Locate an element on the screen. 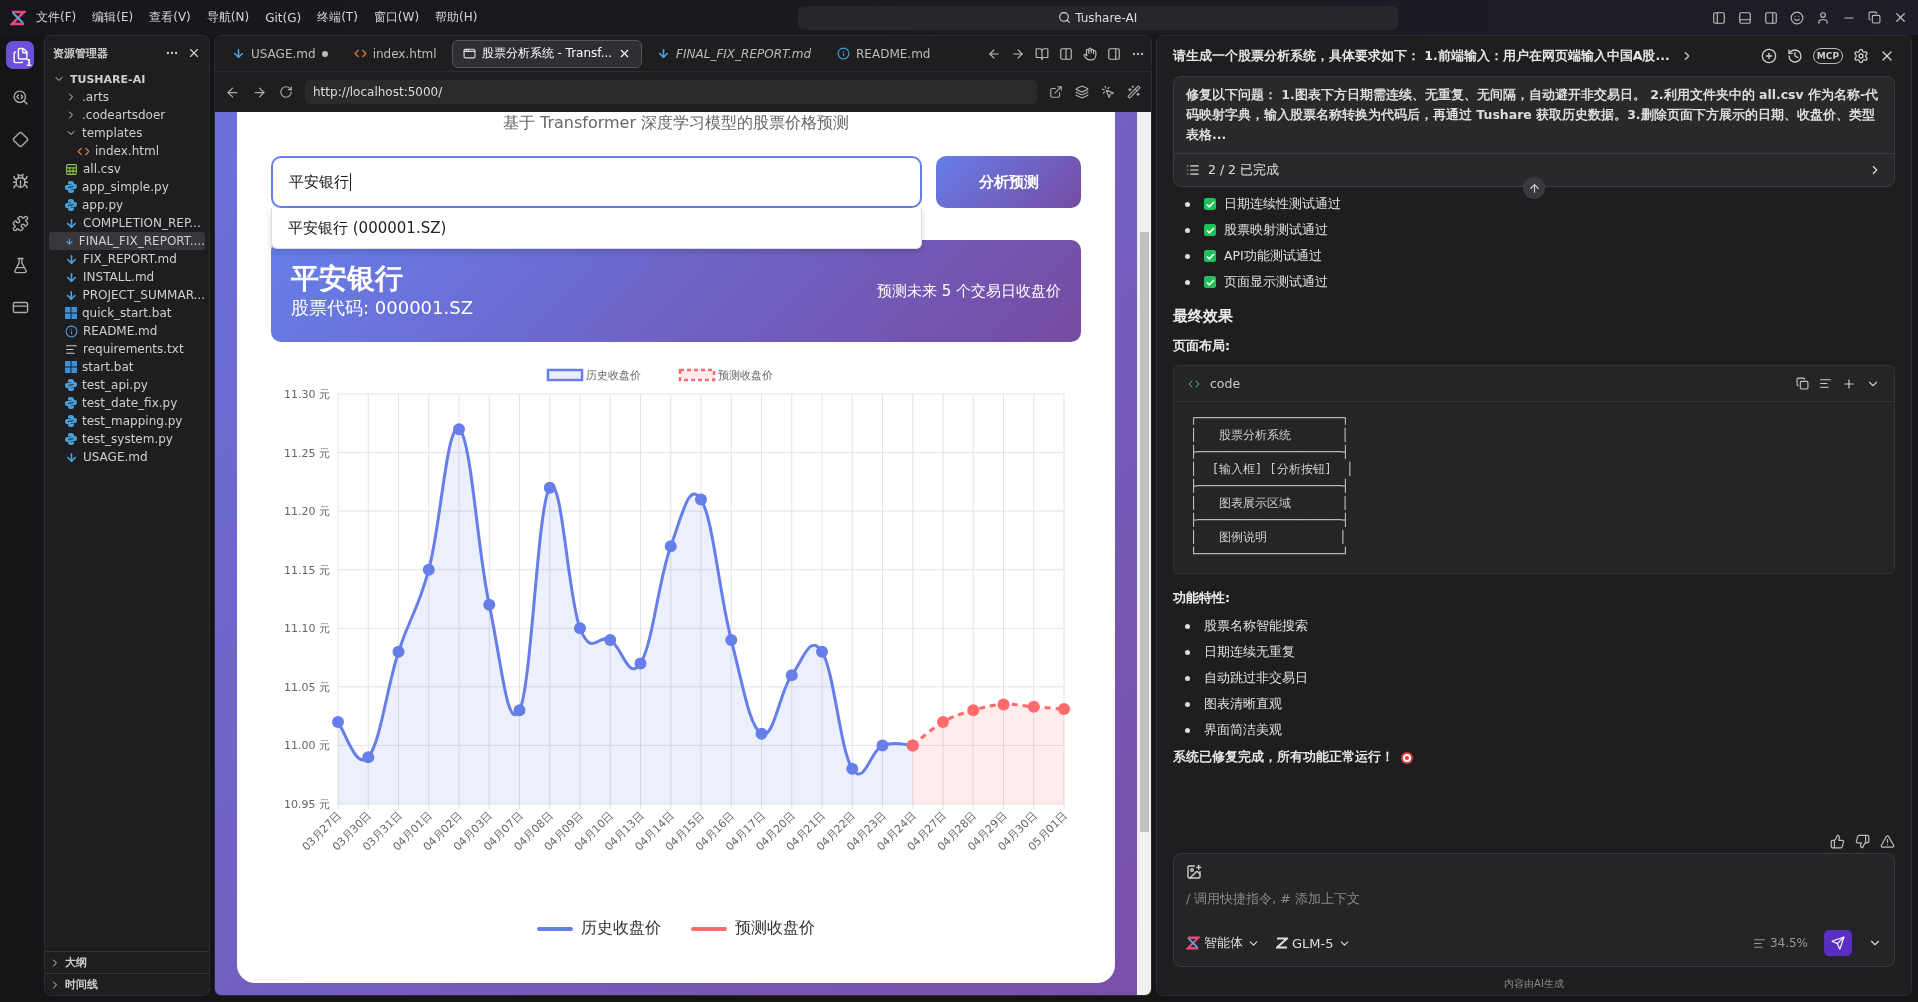 The width and height of the screenshot is (1918, 1002). forecast-note: 预测未来 5 个交易日收盘价 is located at coordinates (968, 291).